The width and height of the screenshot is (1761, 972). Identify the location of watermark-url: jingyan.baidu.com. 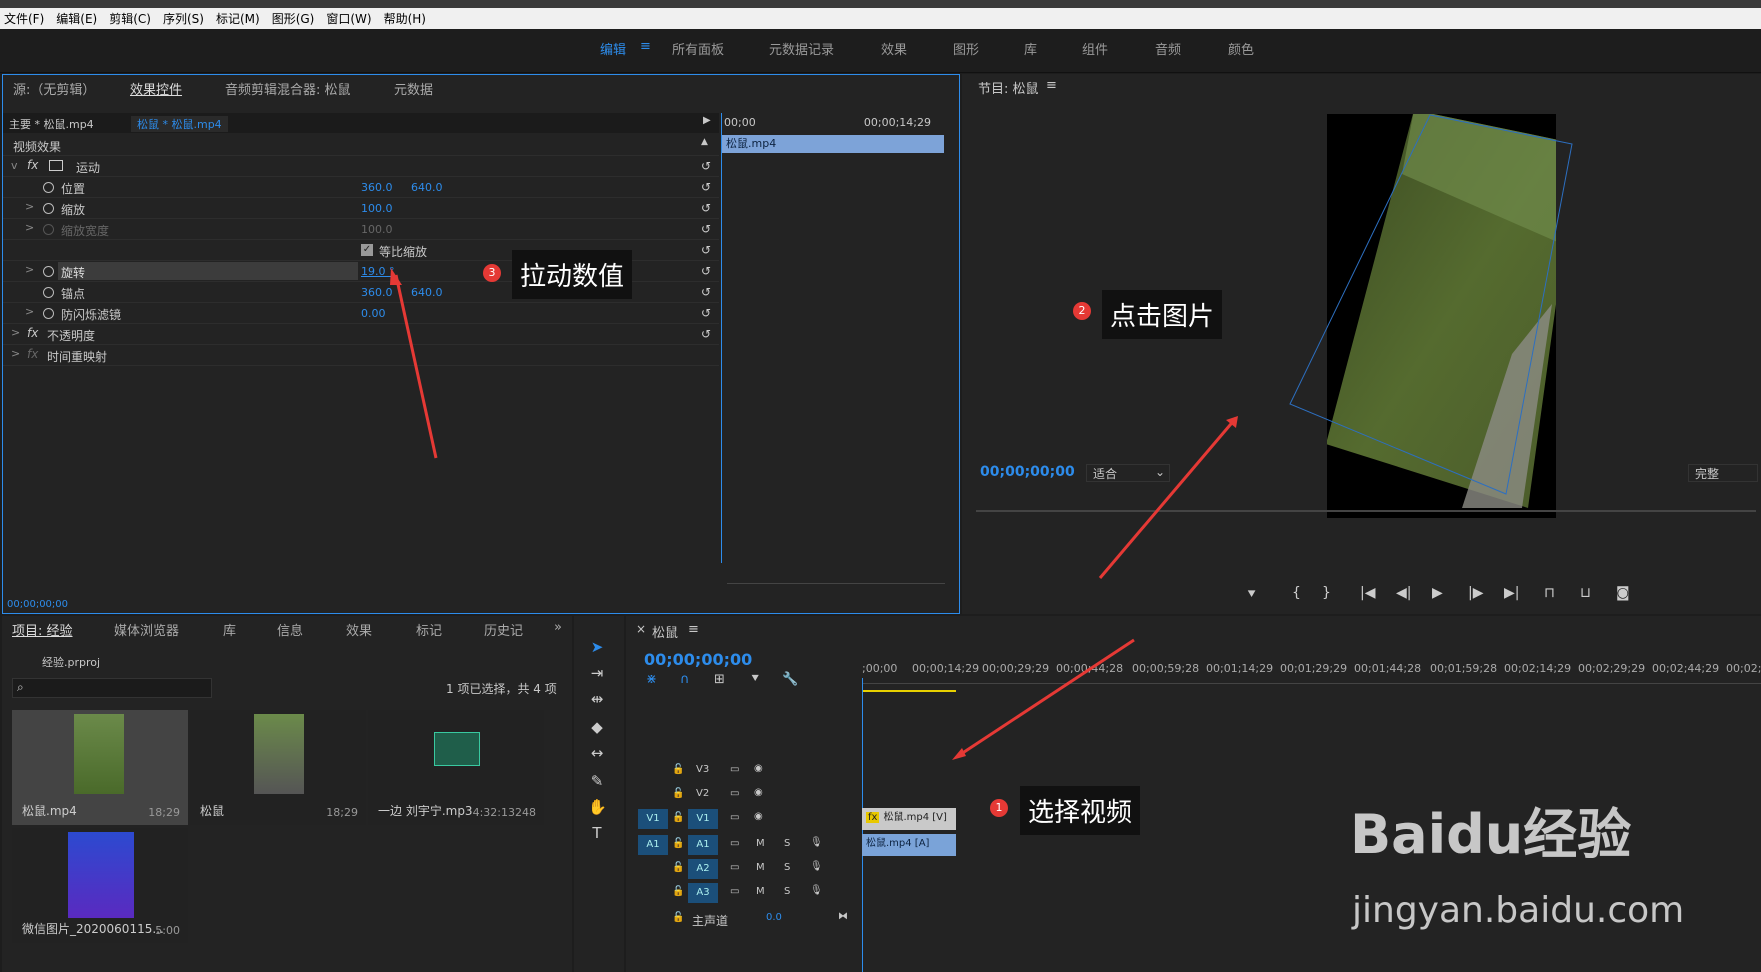
(1518, 910).